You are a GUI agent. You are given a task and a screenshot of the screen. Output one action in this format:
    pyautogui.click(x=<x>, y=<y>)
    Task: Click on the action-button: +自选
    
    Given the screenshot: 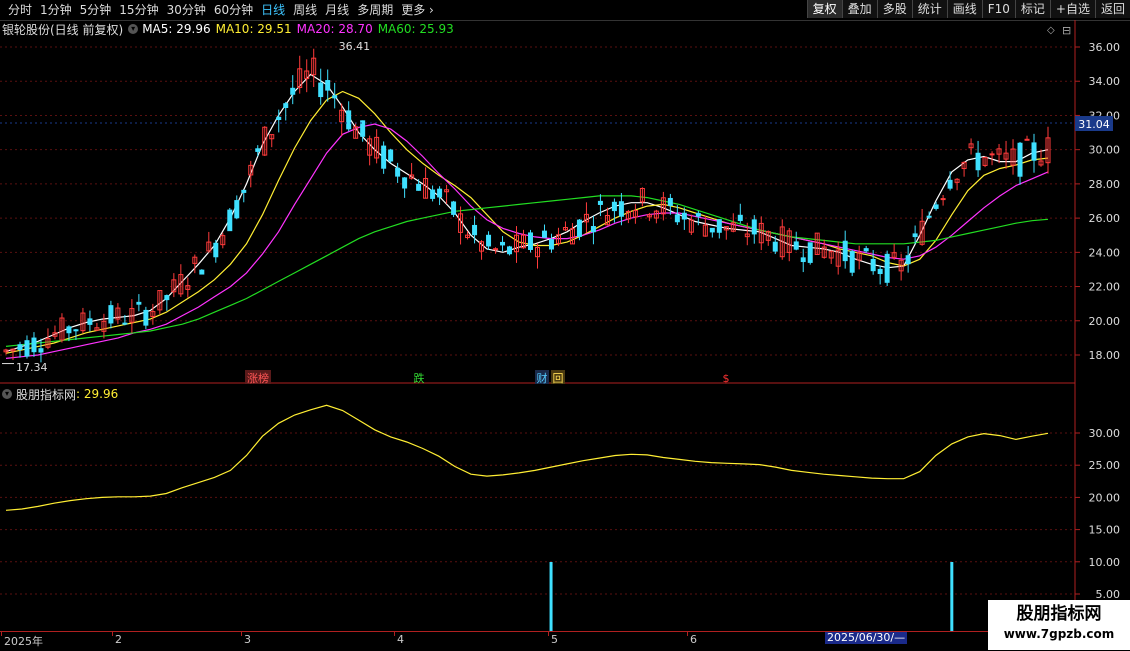 What is the action you would take?
    pyautogui.click(x=1072, y=9)
    